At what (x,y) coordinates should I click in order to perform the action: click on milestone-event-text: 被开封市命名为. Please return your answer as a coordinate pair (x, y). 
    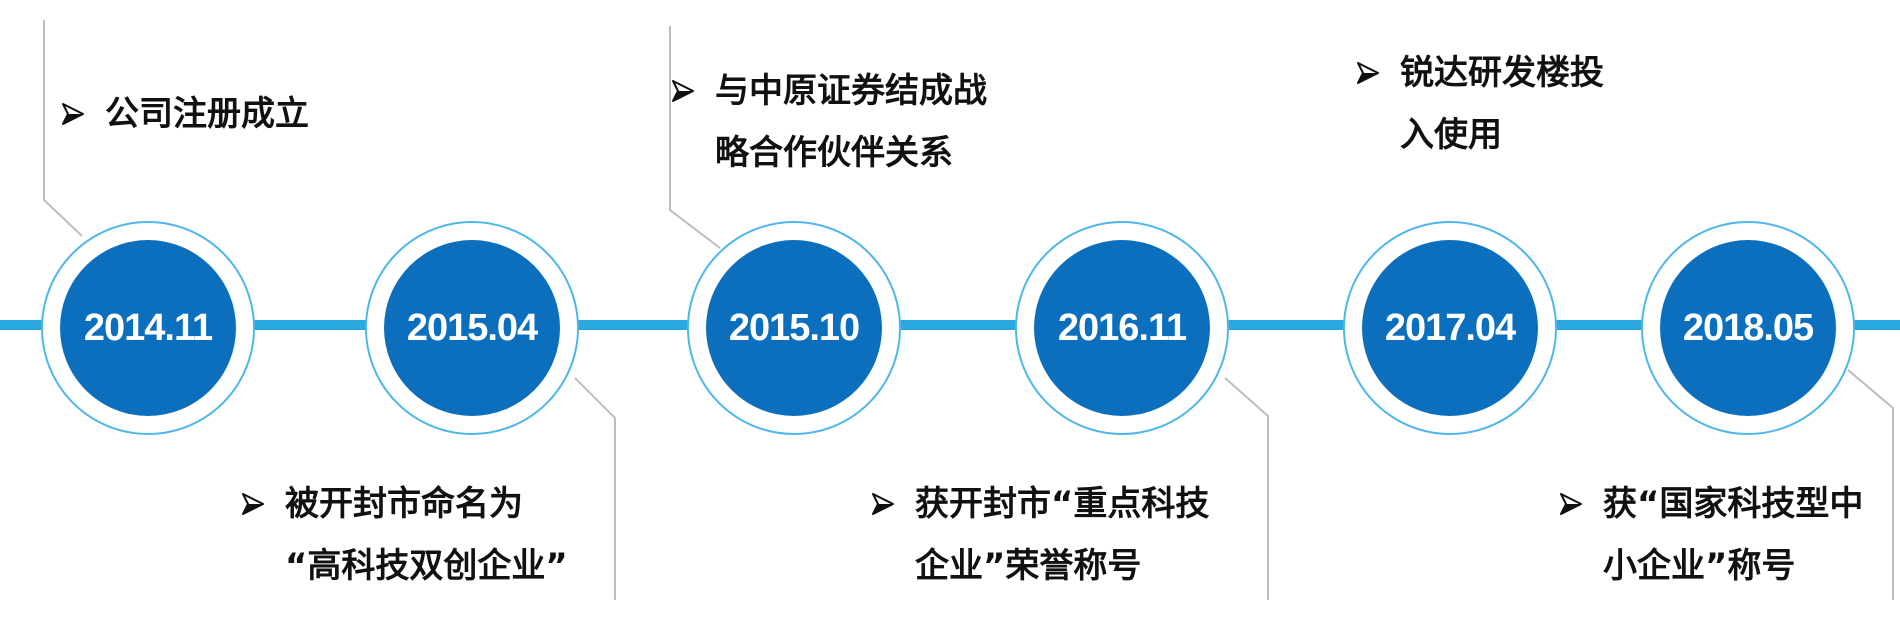
    Looking at the image, I should click on (404, 504).